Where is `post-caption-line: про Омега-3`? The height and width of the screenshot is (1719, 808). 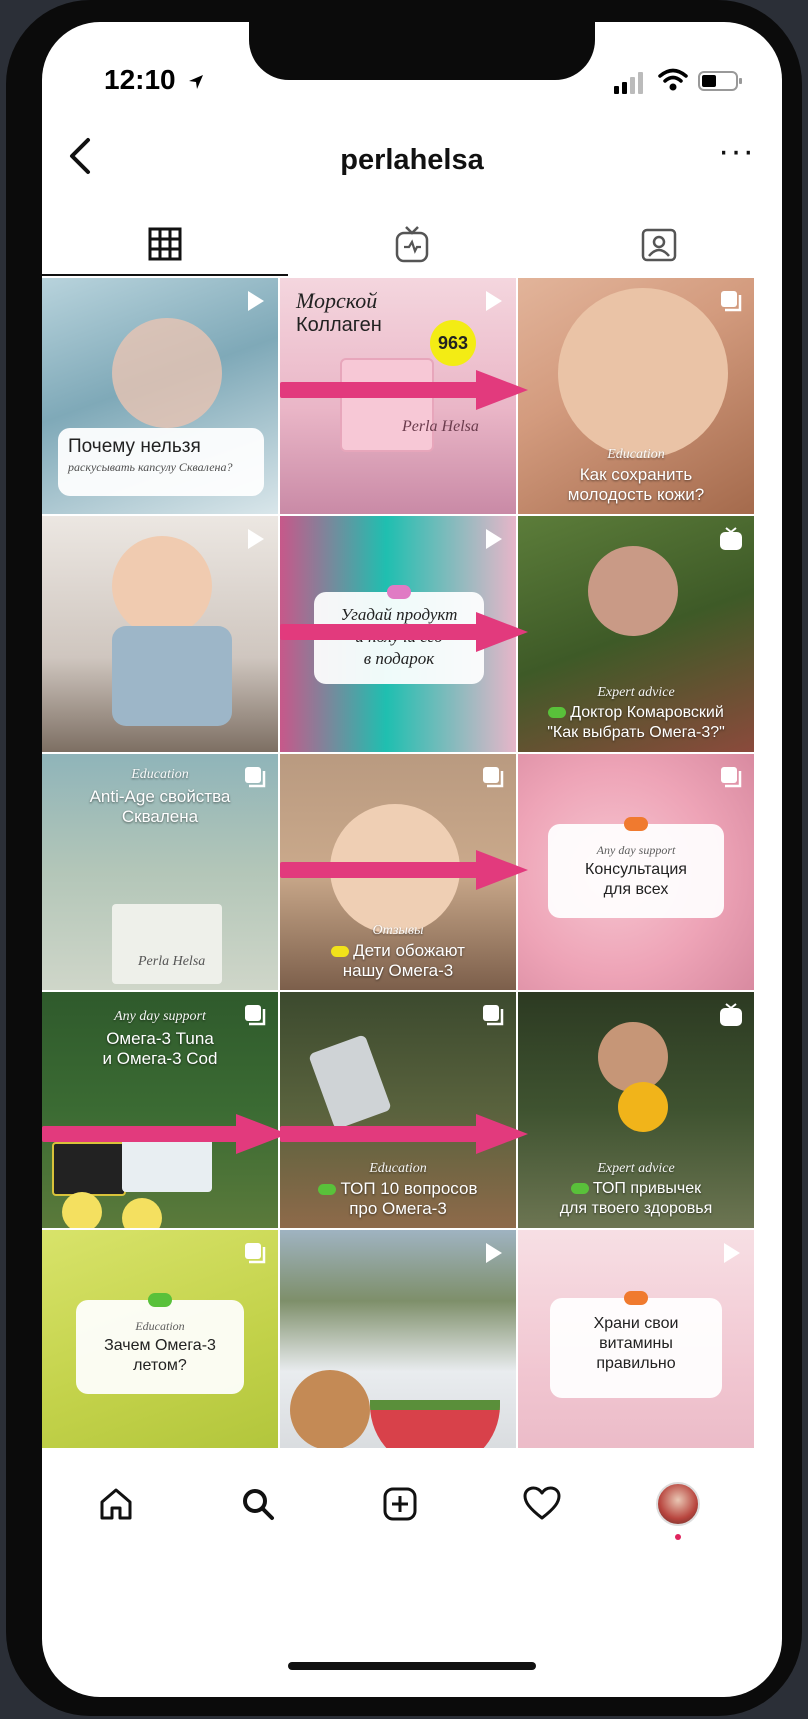 post-caption-line: про Омега-3 is located at coordinates (398, 1208).